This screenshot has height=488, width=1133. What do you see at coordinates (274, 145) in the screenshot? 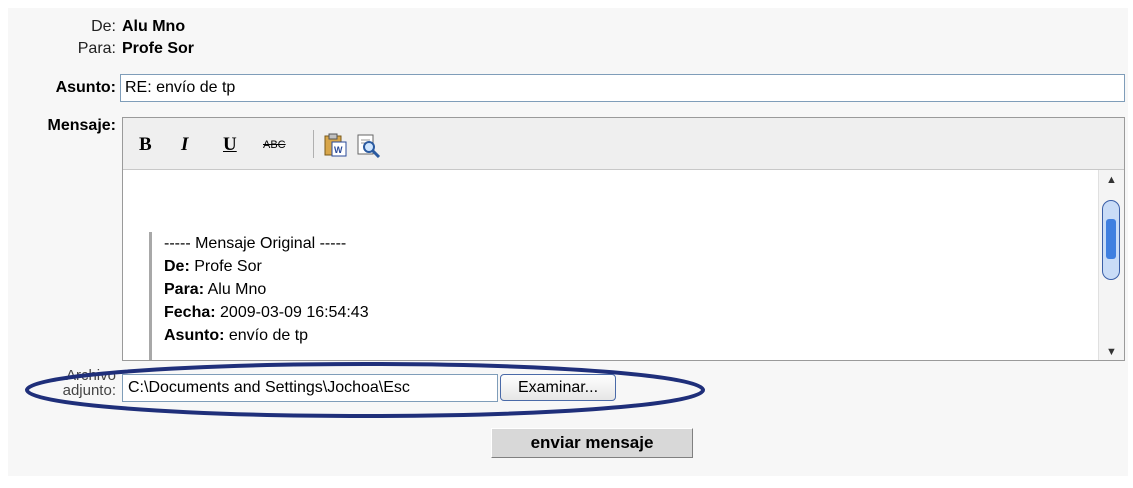
I see `strikethrough-button: ABC` at bounding box center [274, 145].